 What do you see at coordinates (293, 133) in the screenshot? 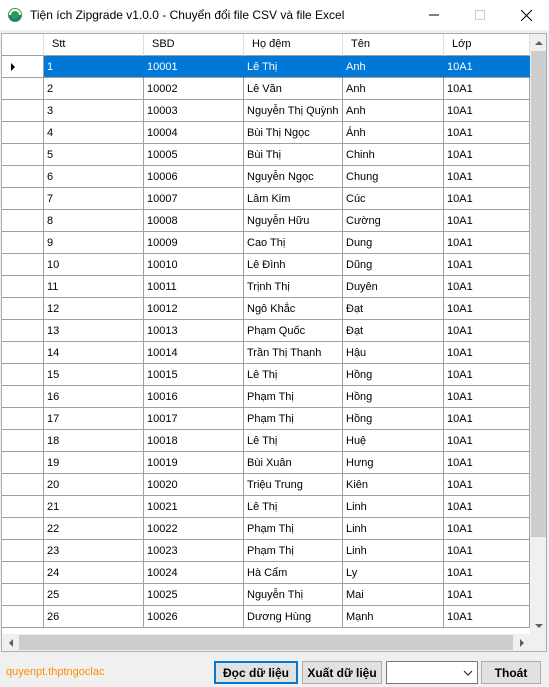
I see `cell-ho-dem: Bùi Thị Ngọc` at bounding box center [293, 133].